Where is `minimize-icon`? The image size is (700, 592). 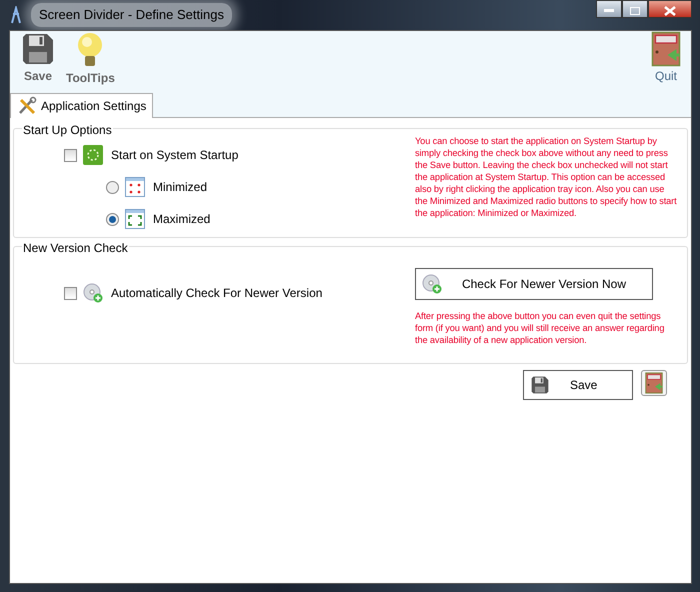
minimize-icon is located at coordinates (609, 10).